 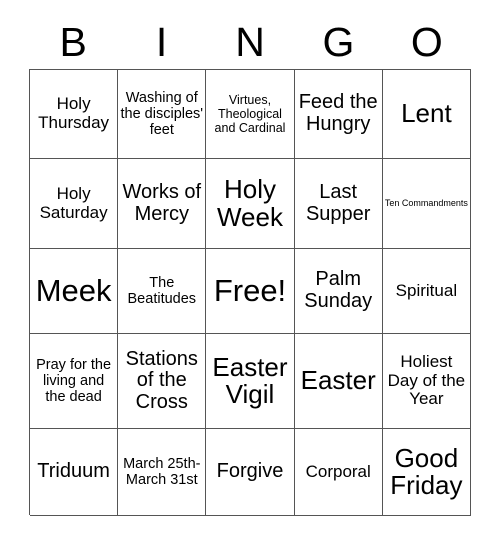 I want to click on bingo-cell-label: Lent, so click(x=426, y=113).